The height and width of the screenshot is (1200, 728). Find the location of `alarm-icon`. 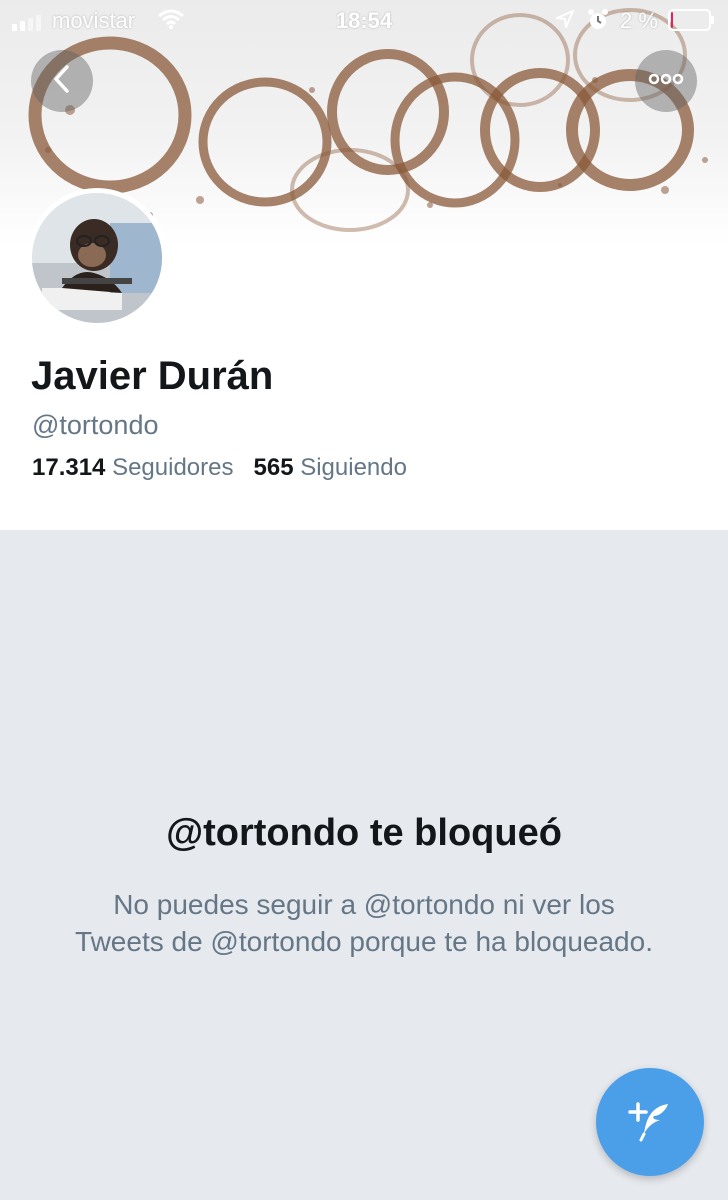

alarm-icon is located at coordinates (598, 23).